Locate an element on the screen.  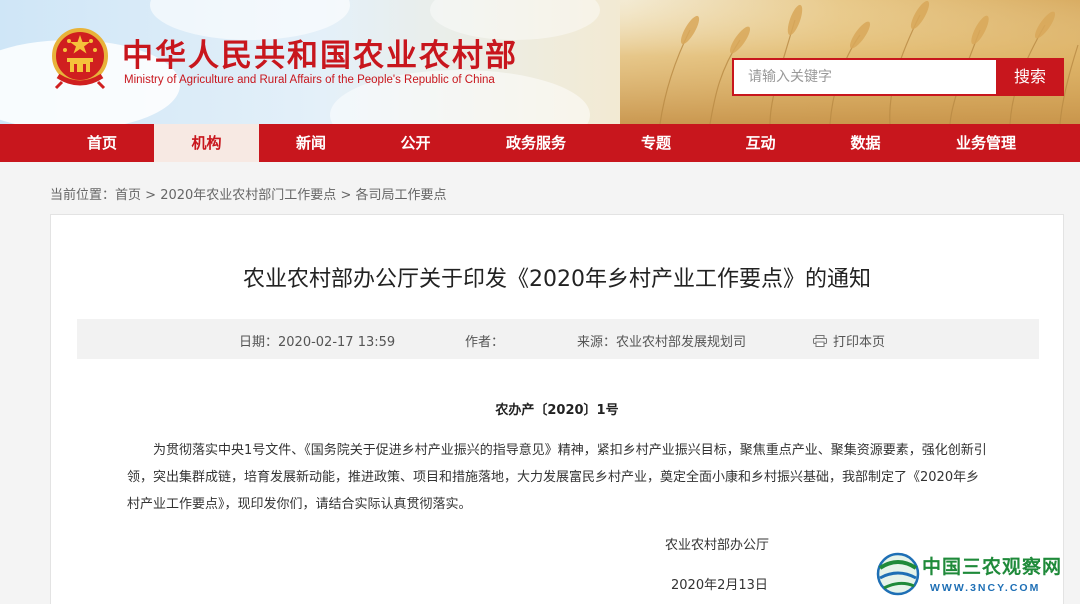
nav-item-news: 新闻 is located at coordinates (311, 143).